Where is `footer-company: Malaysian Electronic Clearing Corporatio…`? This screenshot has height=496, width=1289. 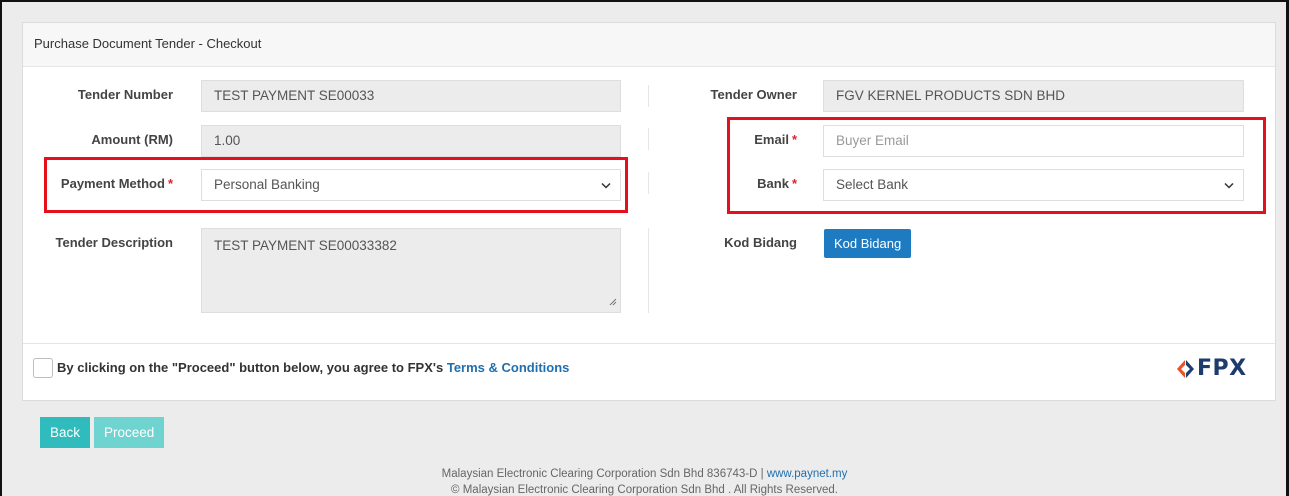
footer-company: Malaysian Electronic Clearing Corporatio… is located at coordinates (644, 474).